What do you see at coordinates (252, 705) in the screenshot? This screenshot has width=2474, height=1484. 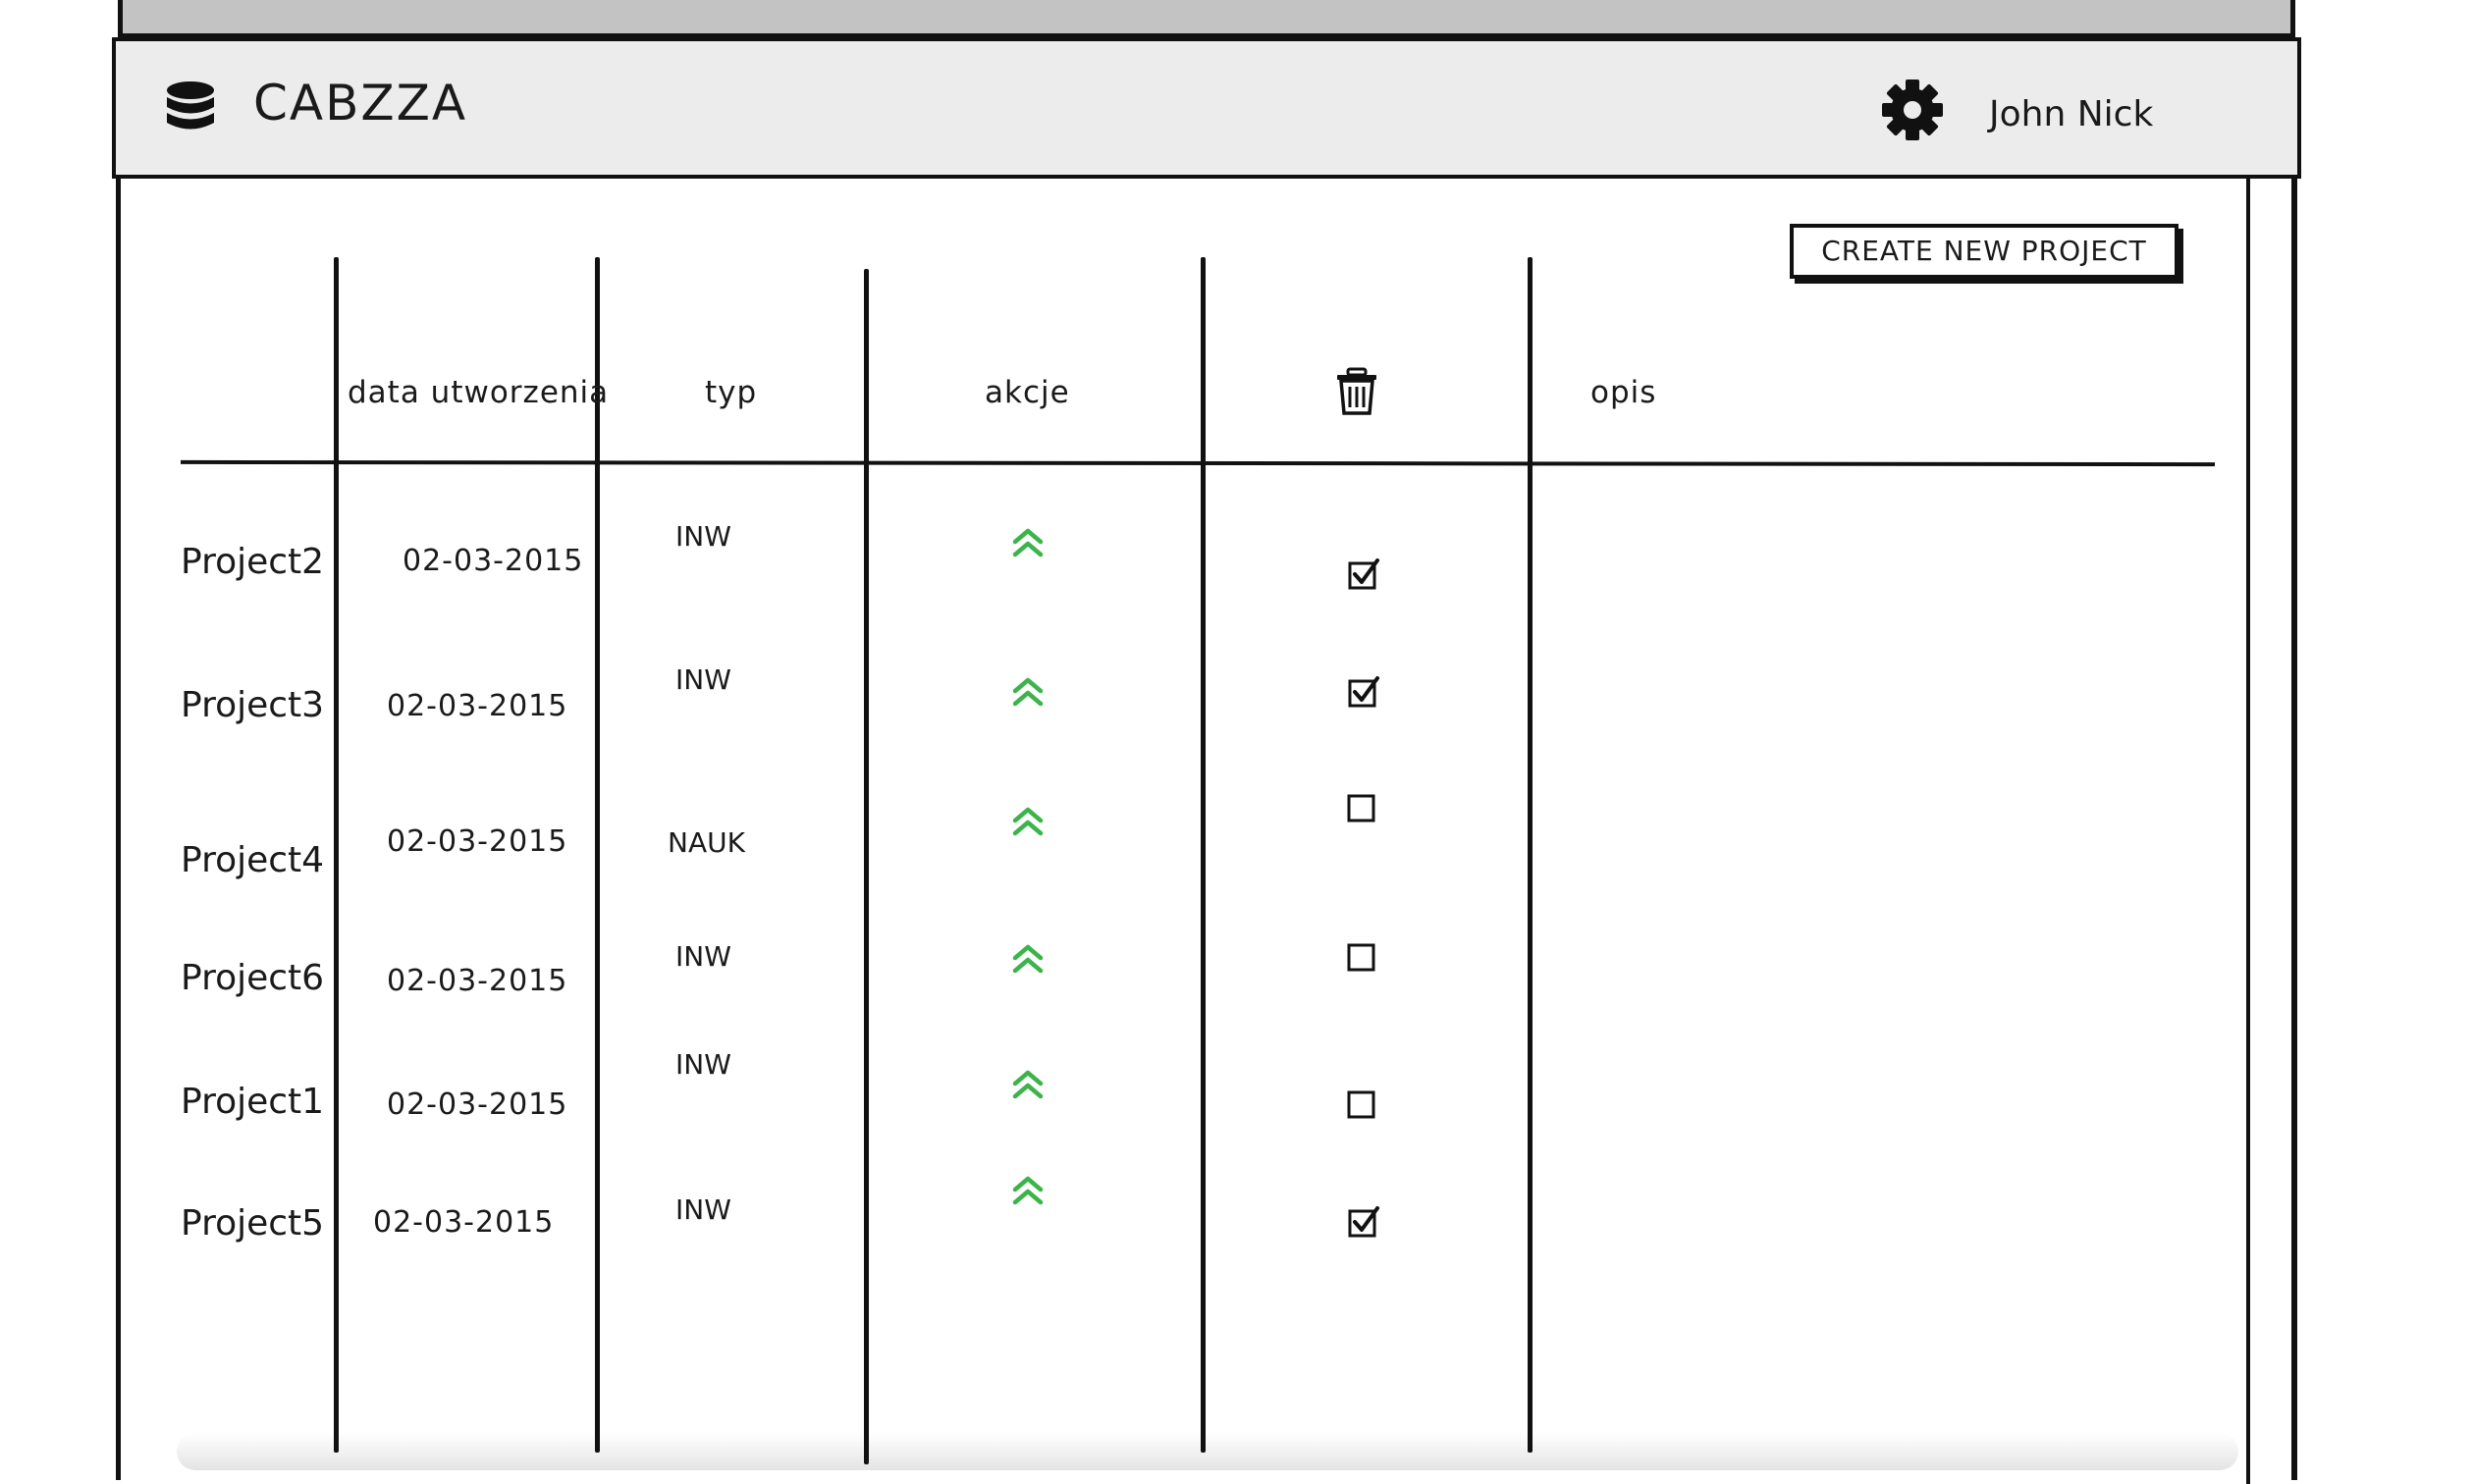 I see `row-project-name: Project3` at bounding box center [252, 705].